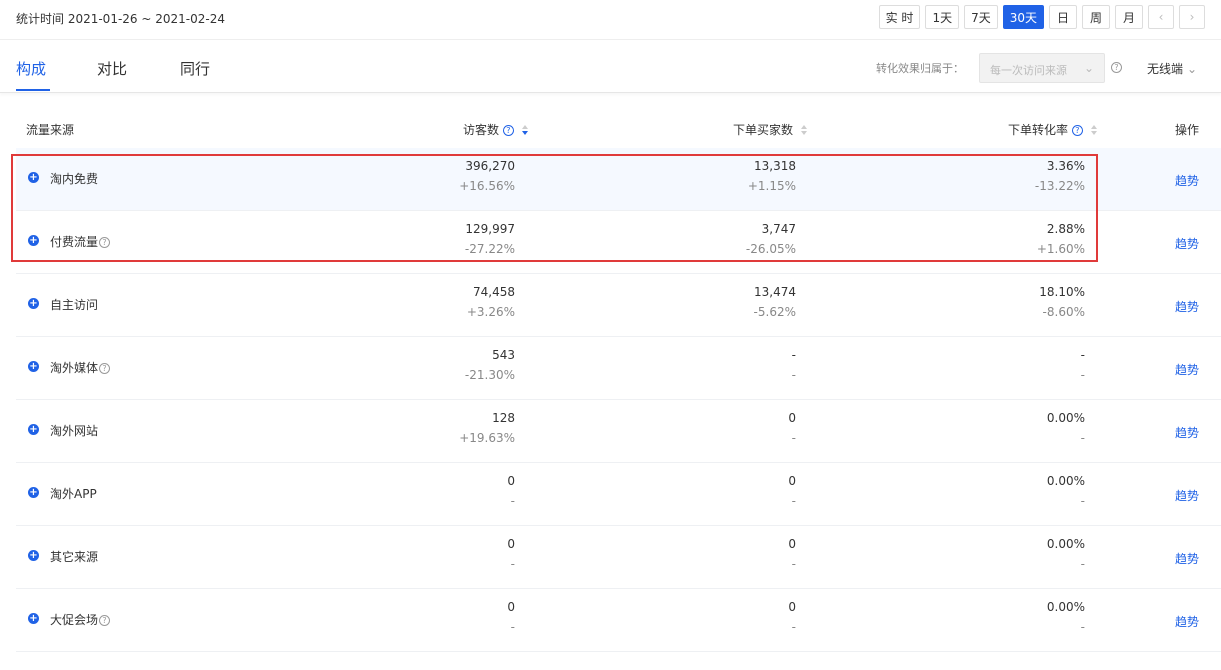 The image size is (1221, 670). Describe the element at coordinates (763, 130) in the screenshot. I see `header-buyers-label: 下单买家数` at that location.